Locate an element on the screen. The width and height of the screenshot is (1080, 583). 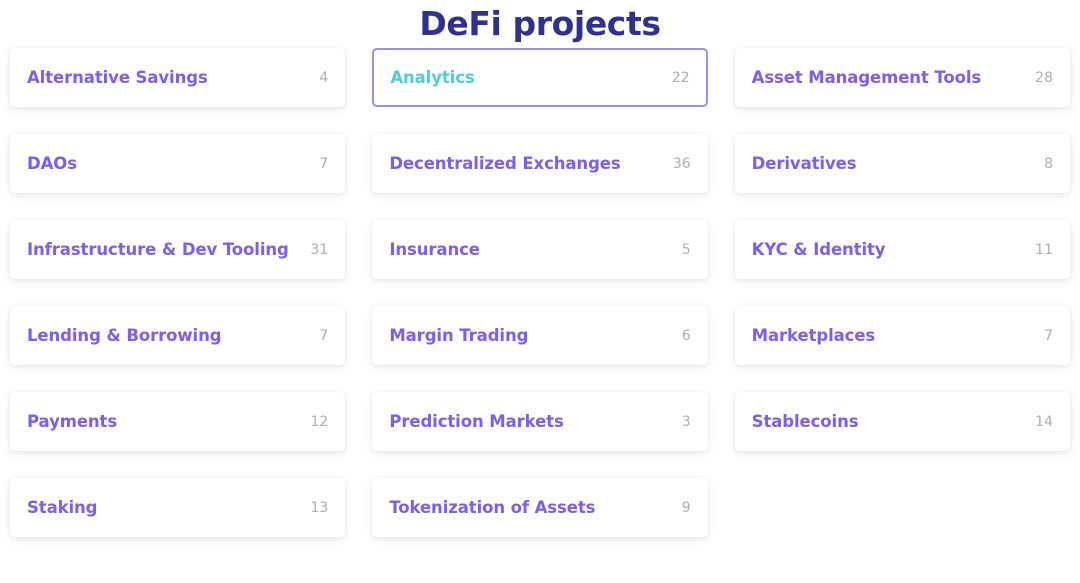
category-card: Margin Trading 6 is located at coordinates (540, 335).